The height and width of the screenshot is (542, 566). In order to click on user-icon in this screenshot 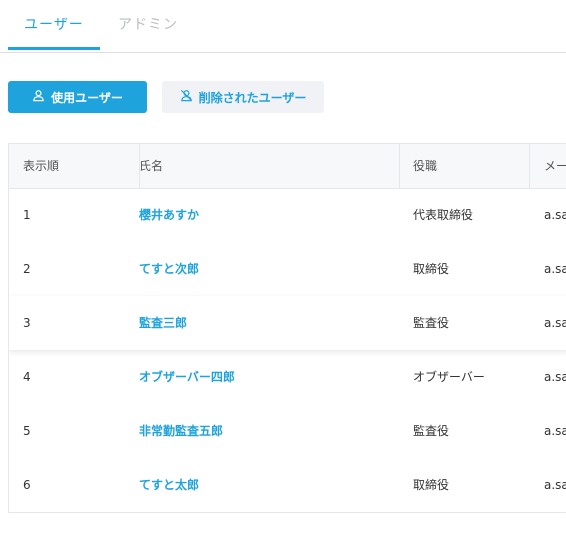, I will do `click(38, 97)`.